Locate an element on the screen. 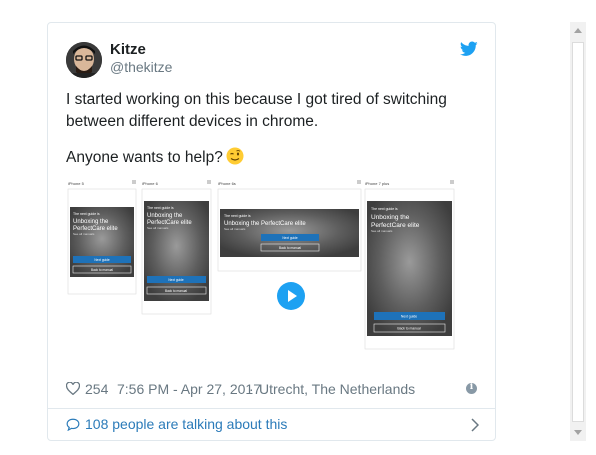  author-handle: @thekitze is located at coordinates (141, 67).